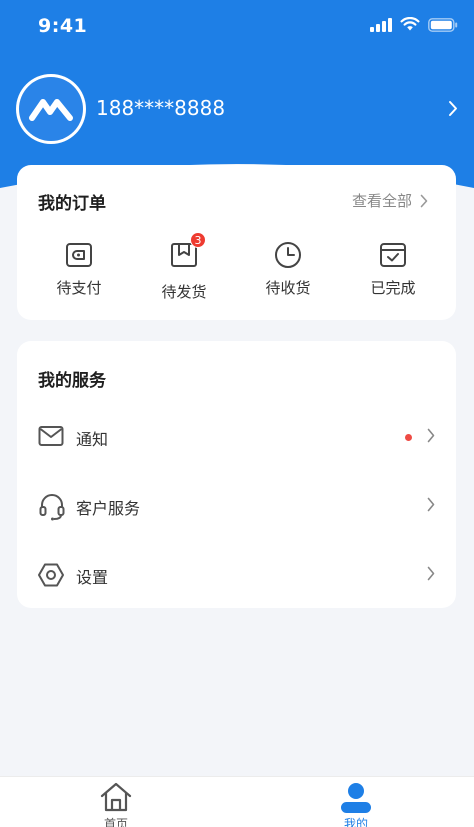  I want to click on unread-dot, so click(408, 437).